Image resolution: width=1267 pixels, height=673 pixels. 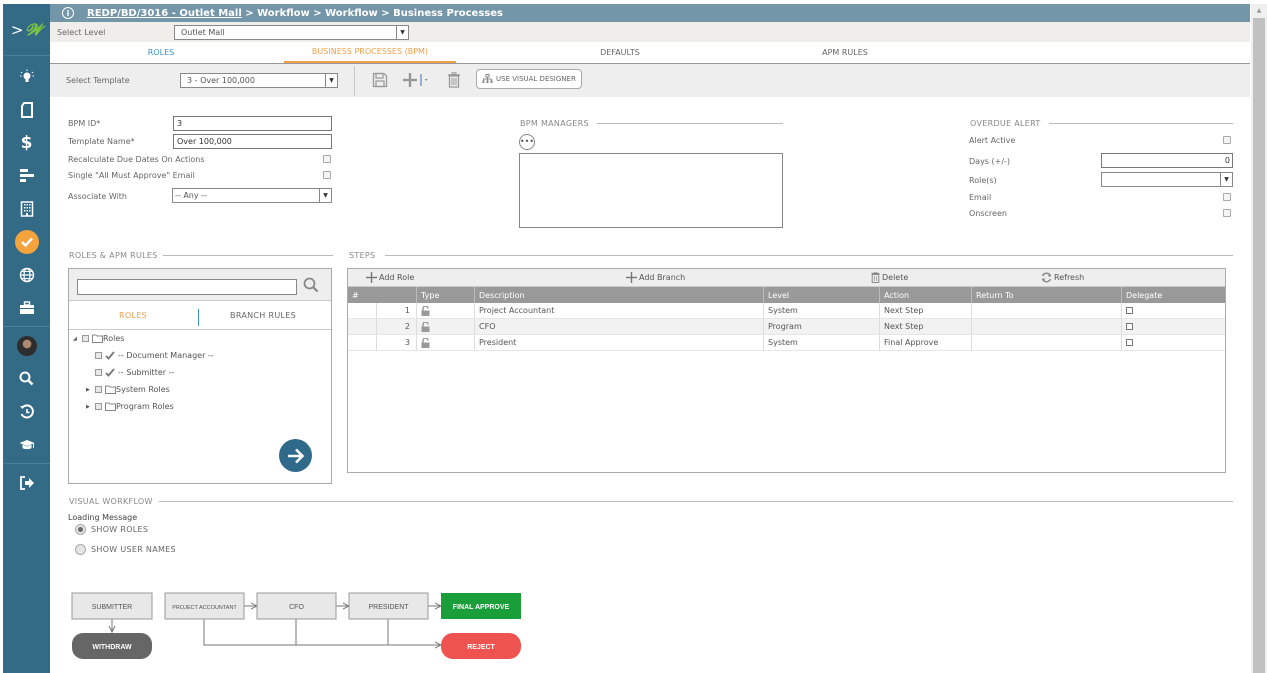 What do you see at coordinates (651, 190) in the screenshot?
I see `bpm-managers-list` at bounding box center [651, 190].